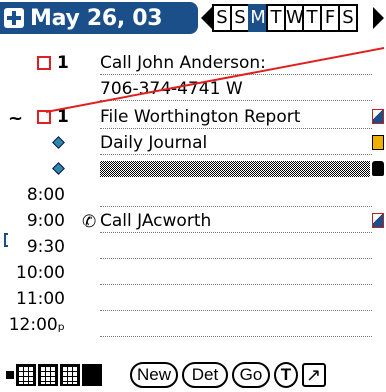 This screenshot has height=392, width=386. Describe the element at coordinates (154, 375) in the screenshot. I see `new-button: New` at that location.